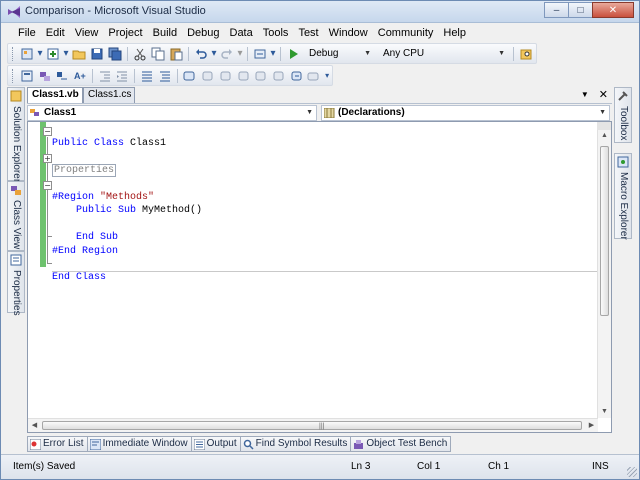 The width and height of the screenshot is (640, 480). What do you see at coordinates (243, 76) in the screenshot?
I see `previous-bookmark-folder-icon` at bounding box center [243, 76].